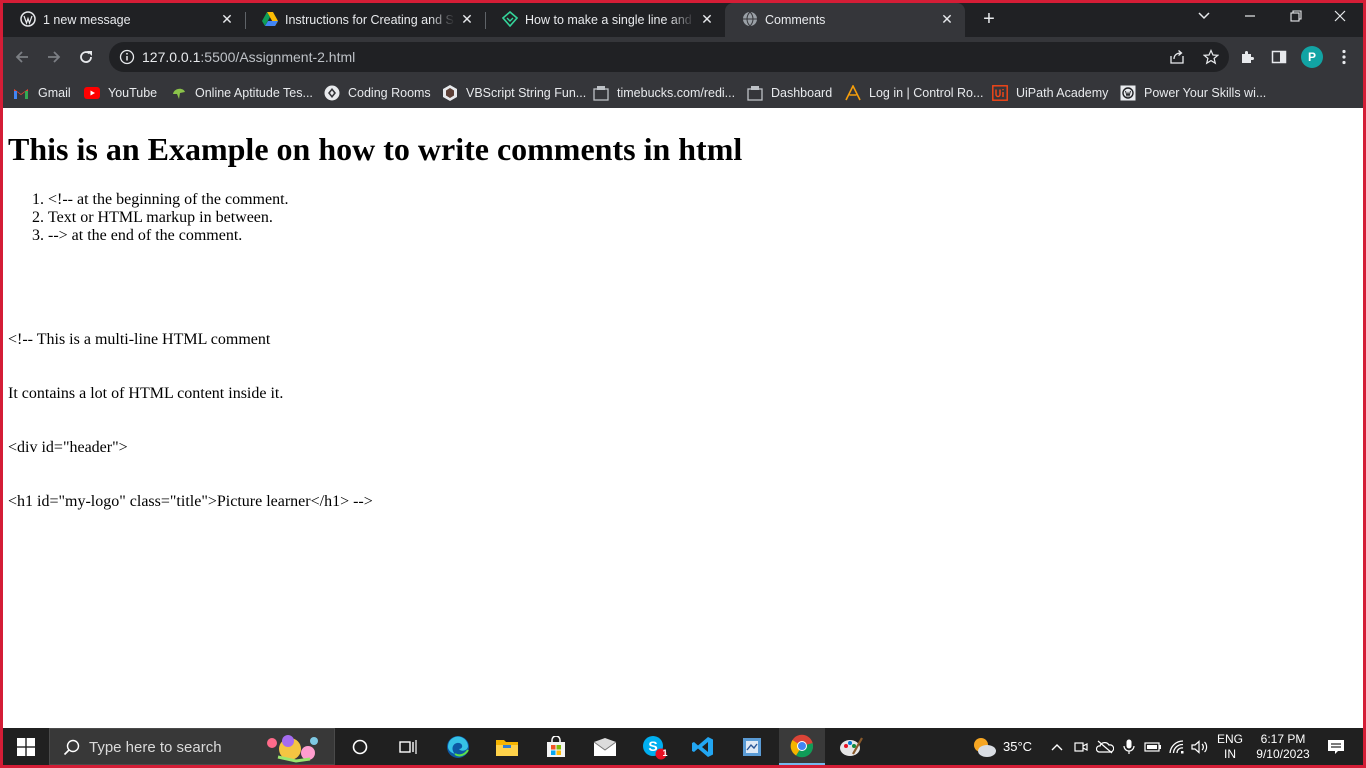  Describe the element at coordinates (1279, 57) in the screenshot. I see `side-panel-icon` at that location.